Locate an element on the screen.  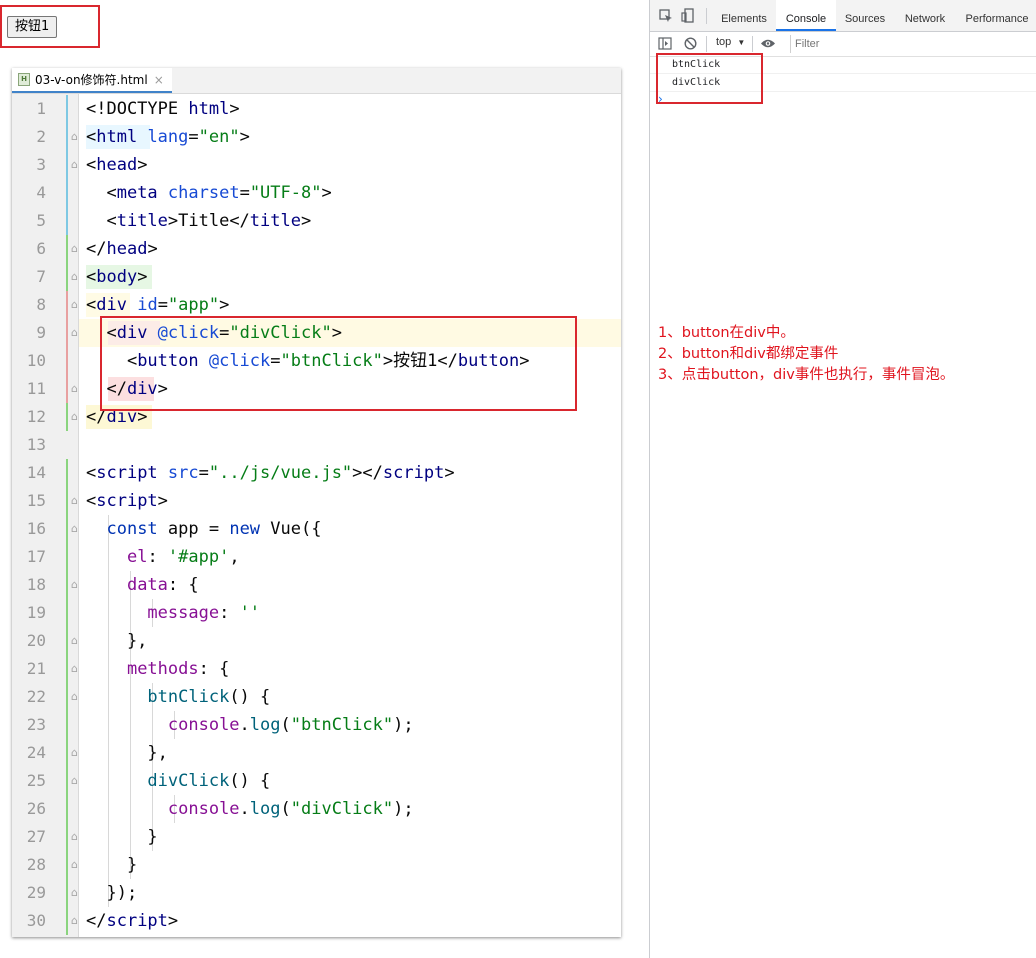
devtools-tab-console: Console is located at coordinates (806, 15).